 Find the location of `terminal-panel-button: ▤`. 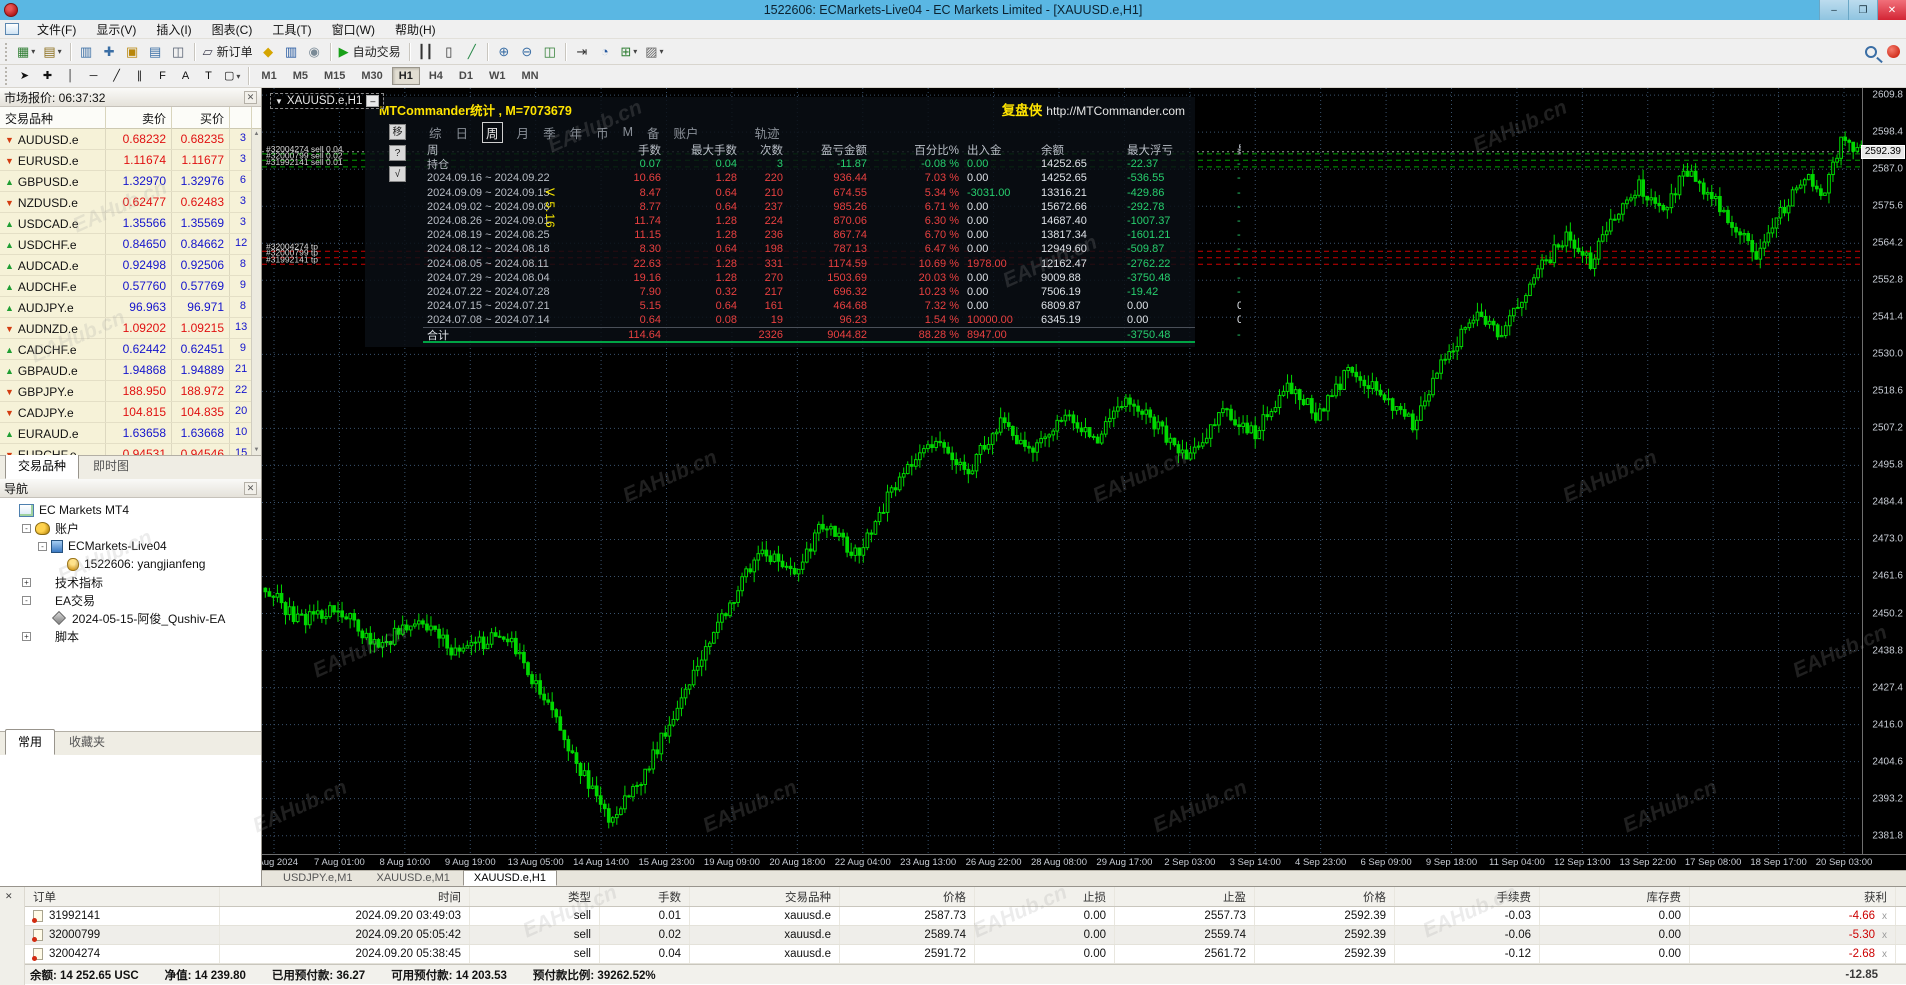

terminal-panel-button: ▤ is located at coordinates (155, 51).